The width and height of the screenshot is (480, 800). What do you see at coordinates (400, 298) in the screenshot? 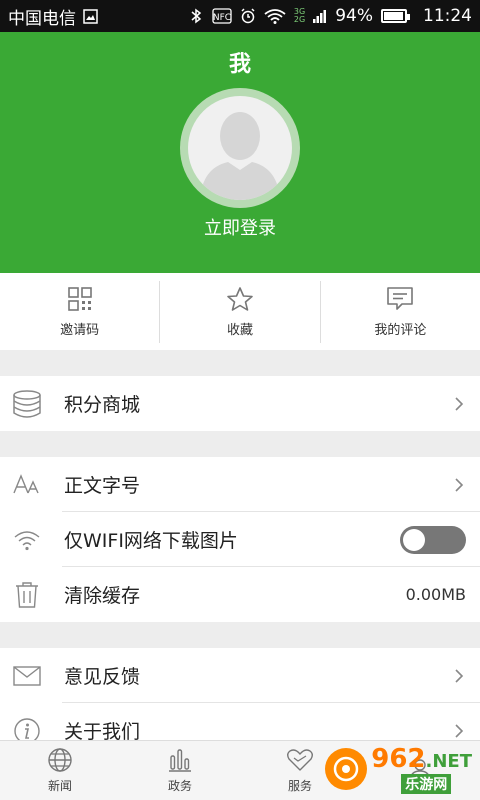
I see `comment-icon` at bounding box center [400, 298].